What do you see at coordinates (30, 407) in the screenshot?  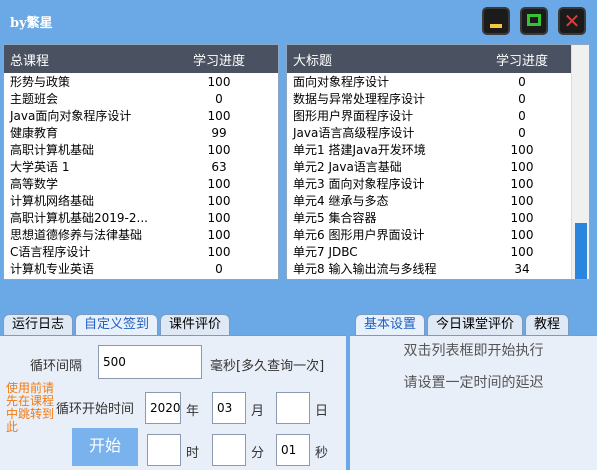 I see `usage-note: 使用前请先在课程中跳转到此` at bounding box center [30, 407].